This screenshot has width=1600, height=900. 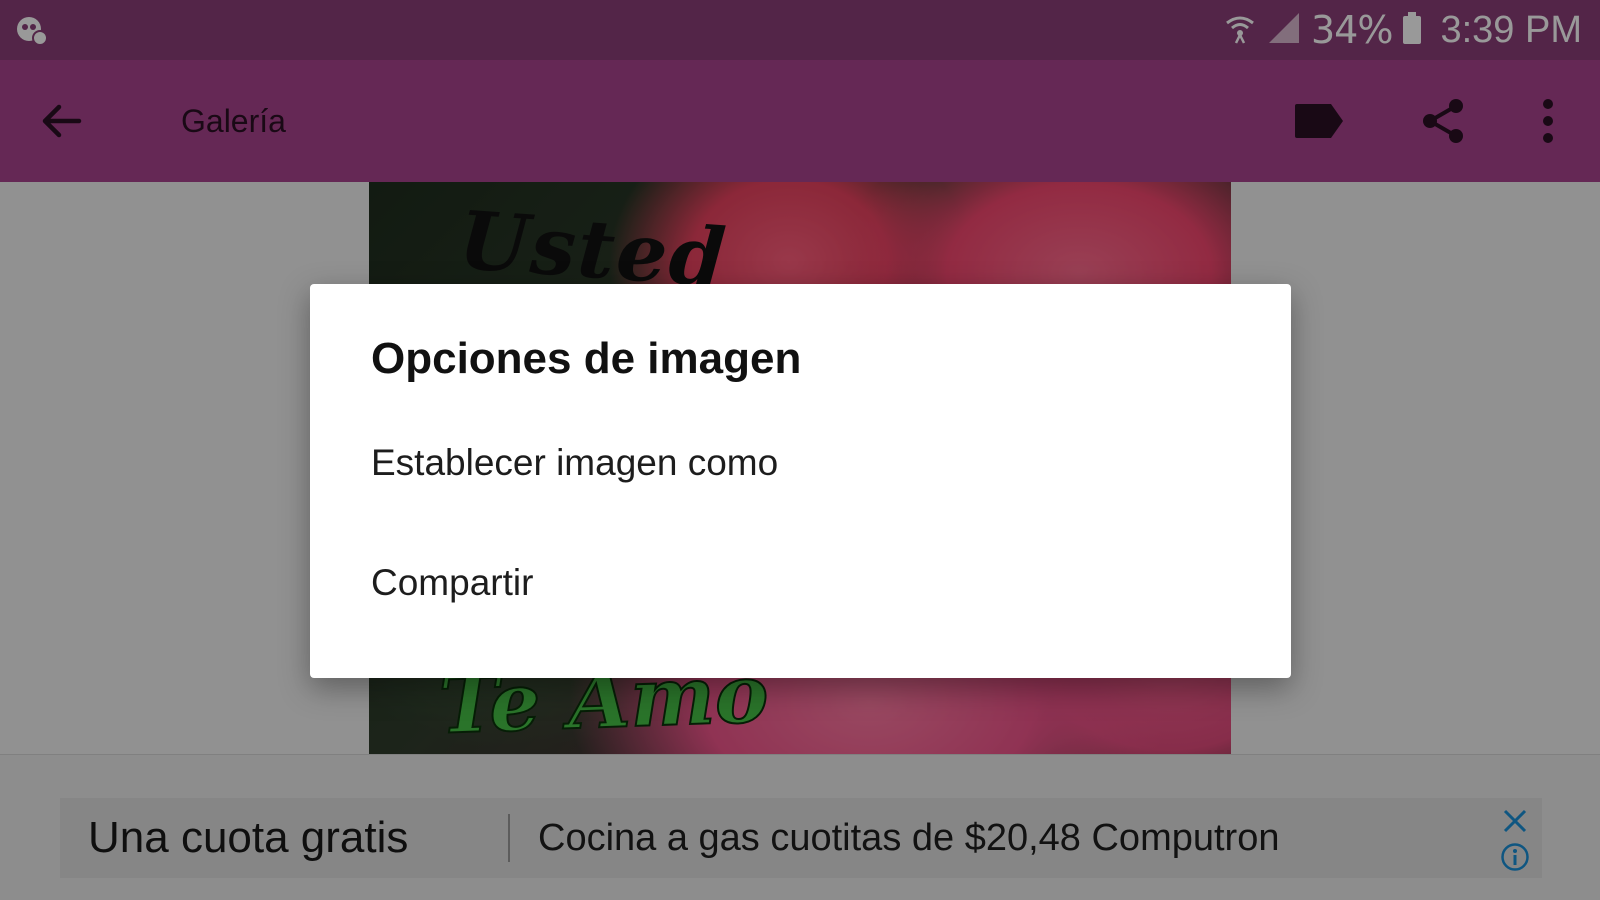 I want to click on menu-item-label: Establecer imagen como, so click(x=575, y=462).